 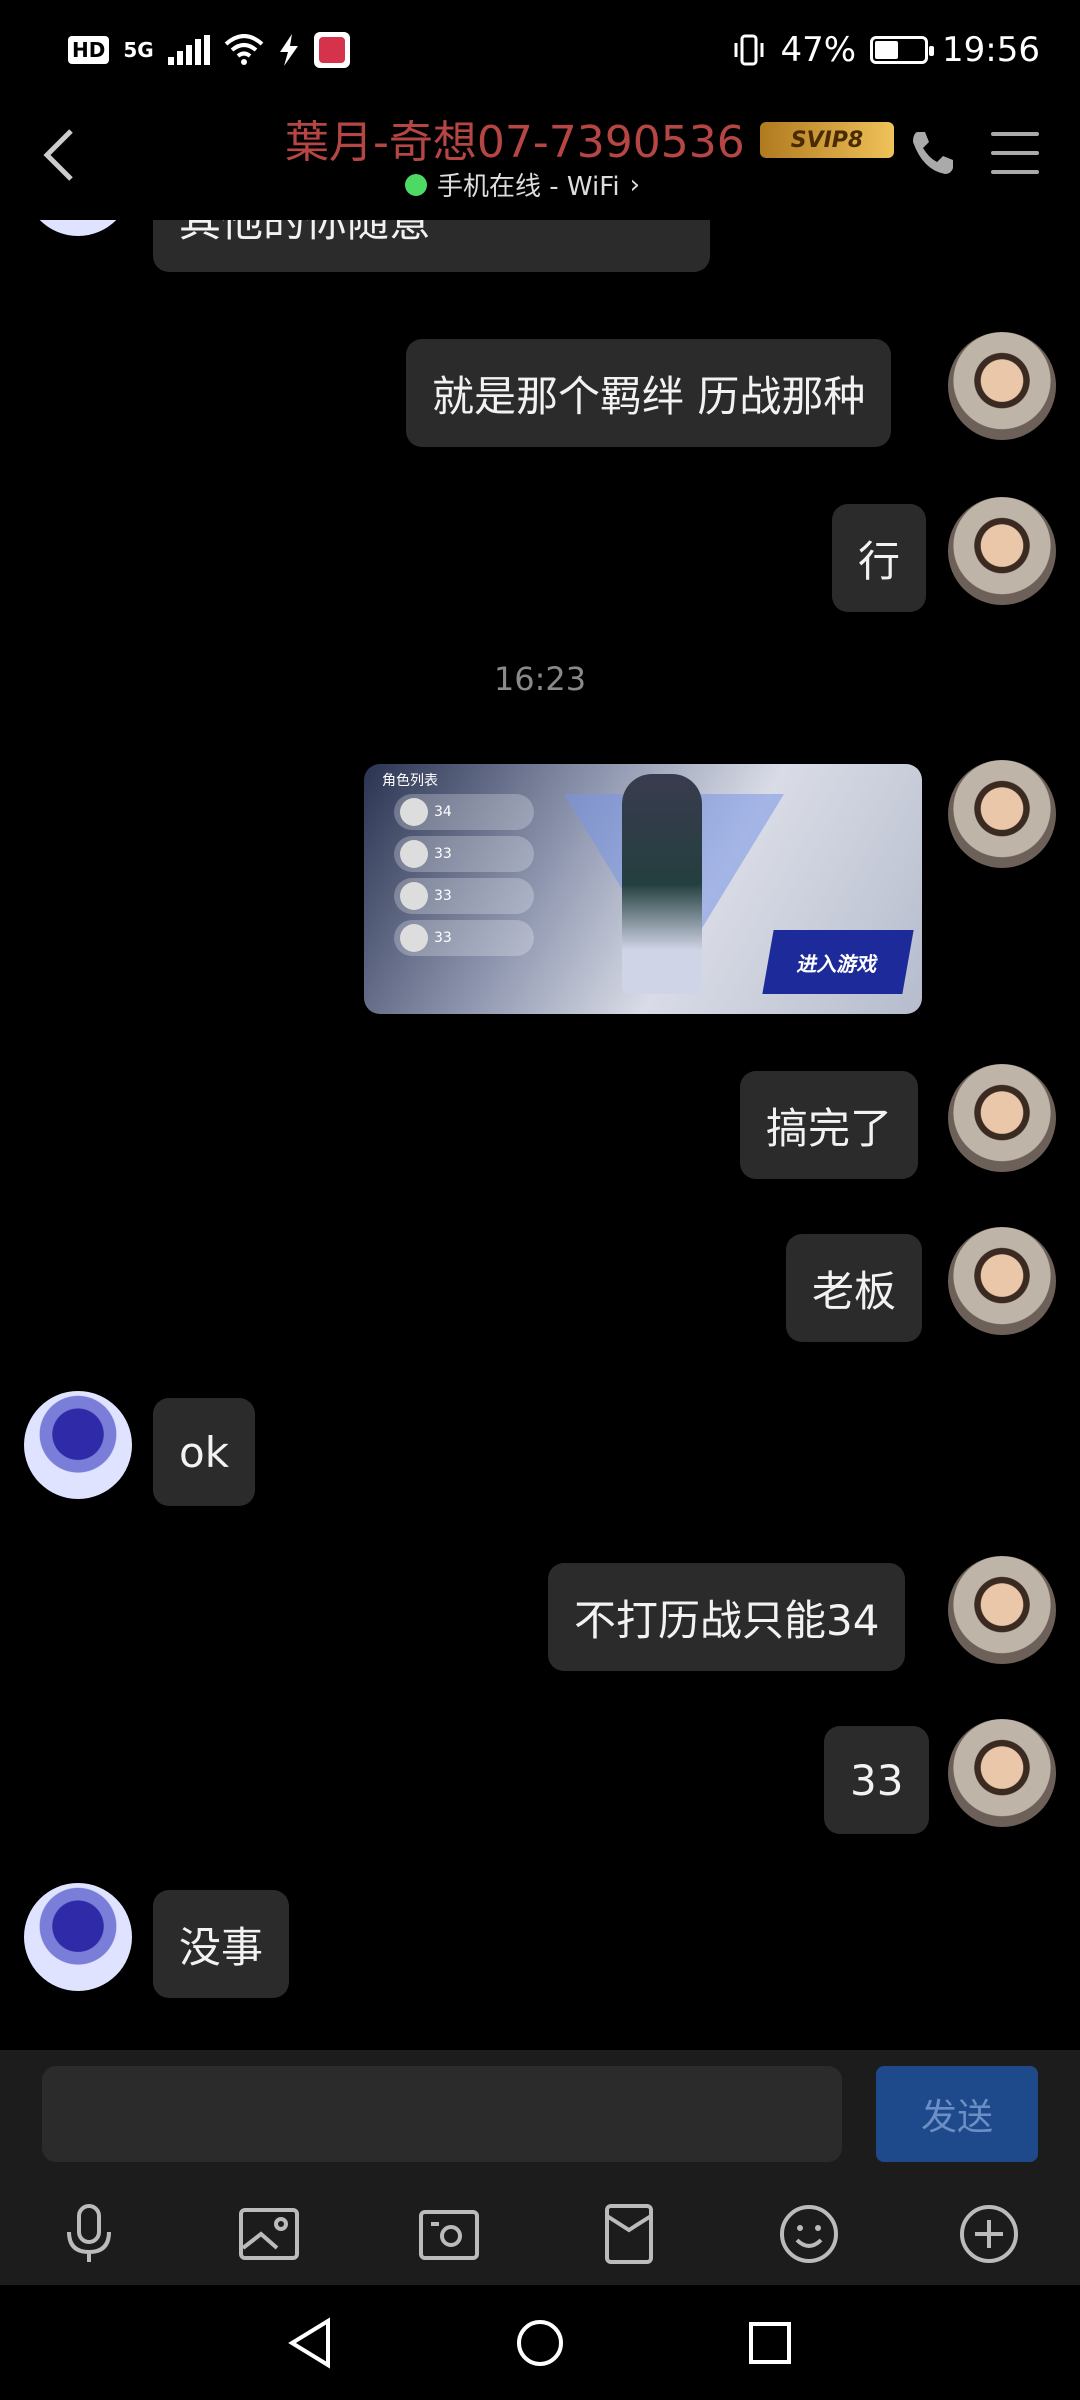 I want to click on battery-icon, so click(x=902, y=50).